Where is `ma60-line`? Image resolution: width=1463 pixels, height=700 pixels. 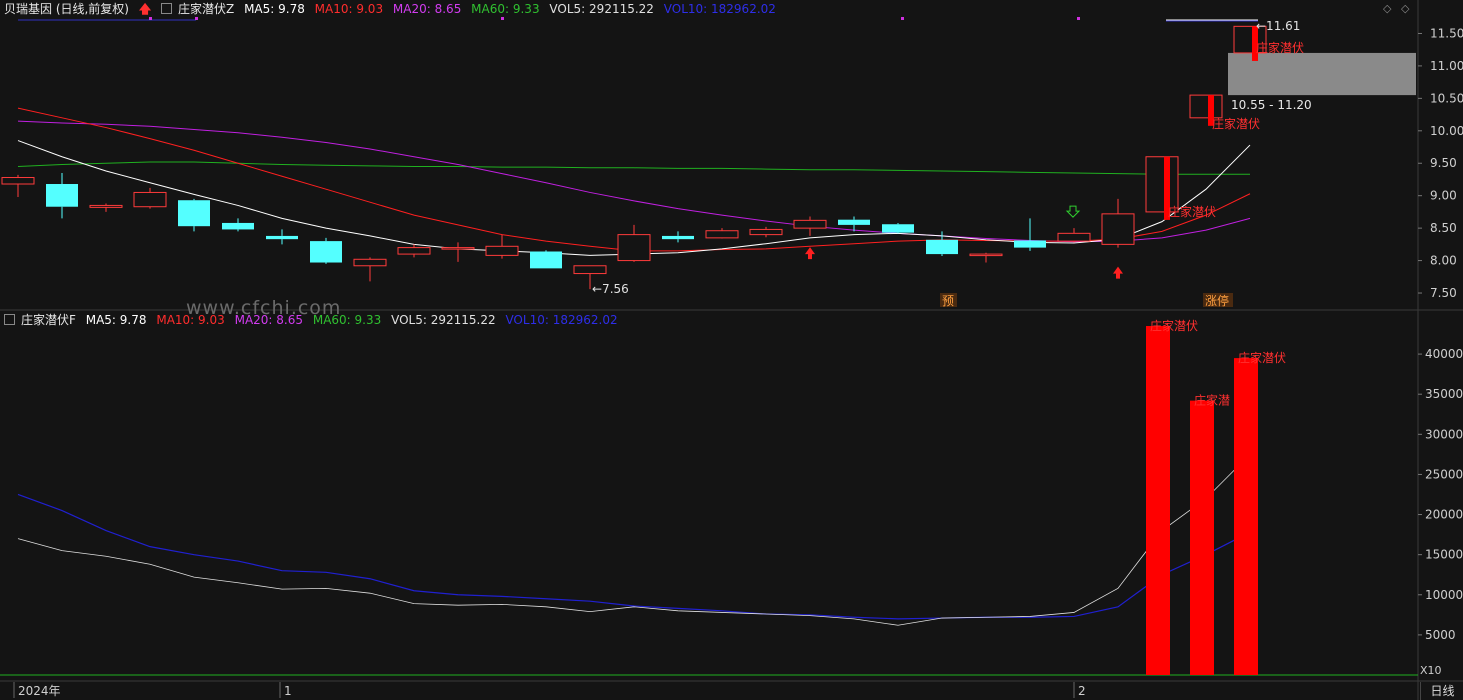 ma60-line is located at coordinates (633, 168).